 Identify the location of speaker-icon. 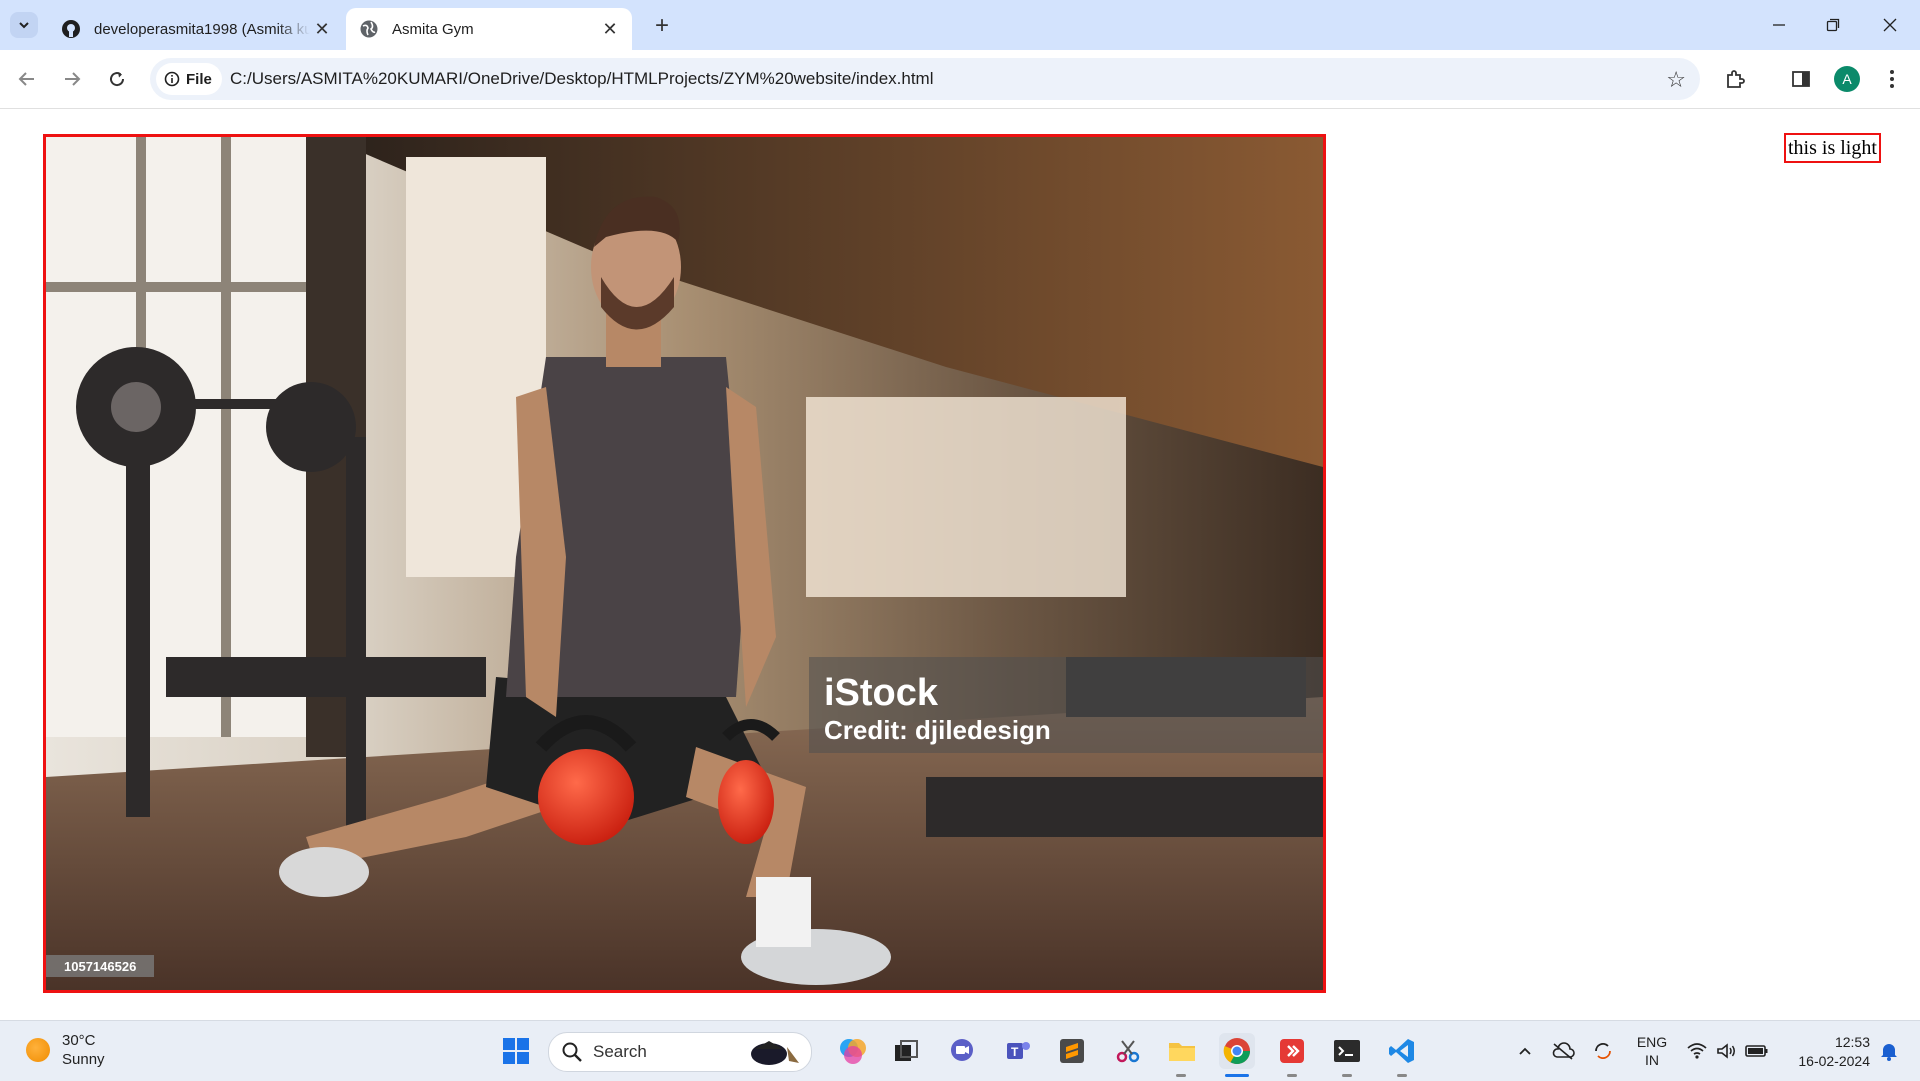
(1726, 1051).